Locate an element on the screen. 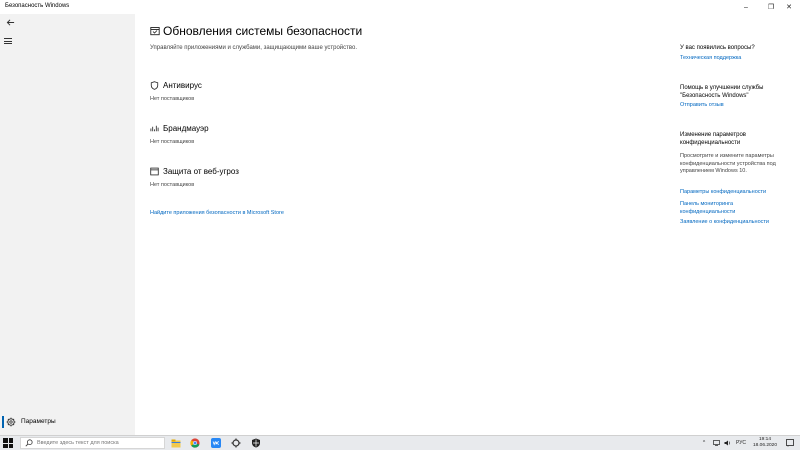 The image size is (800, 450). nav-item-settings-label: Параметры is located at coordinates (38, 421).